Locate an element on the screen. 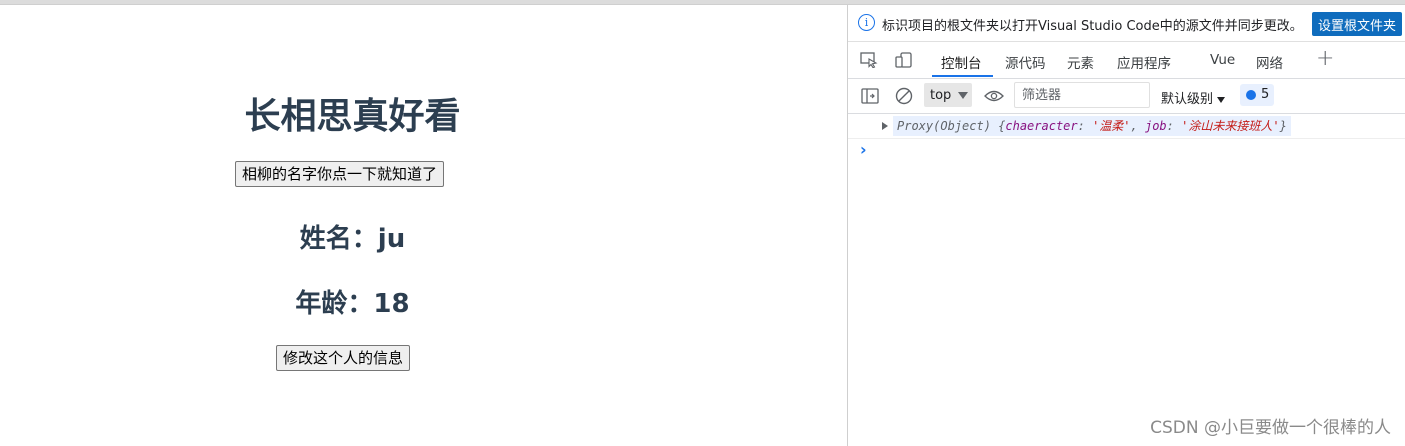 The width and height of the screenshot is (1405, 446). message-count-badge: 5 is located at coordinates (1257, 95).